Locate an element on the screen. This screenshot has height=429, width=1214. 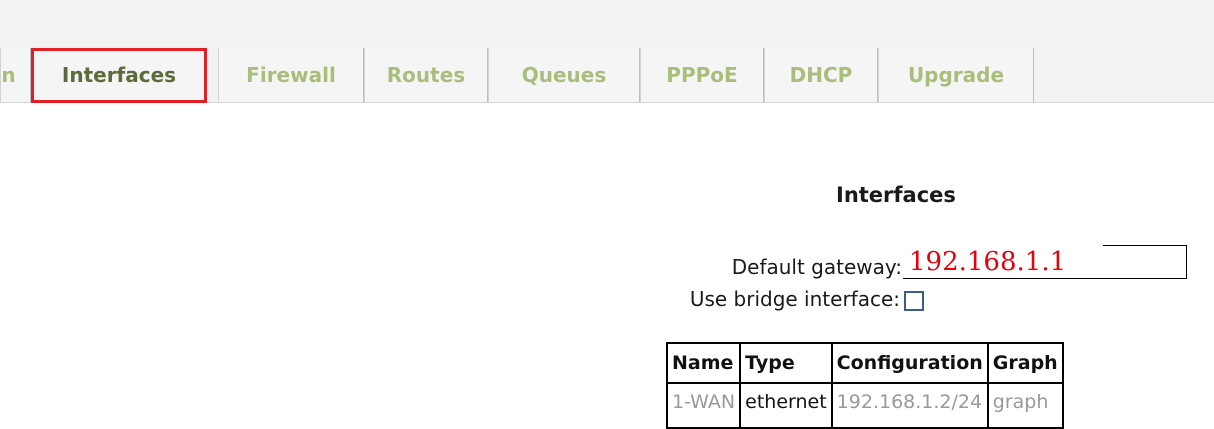
tab-interfaces: Interfaces is located at coordinates (119, 75).